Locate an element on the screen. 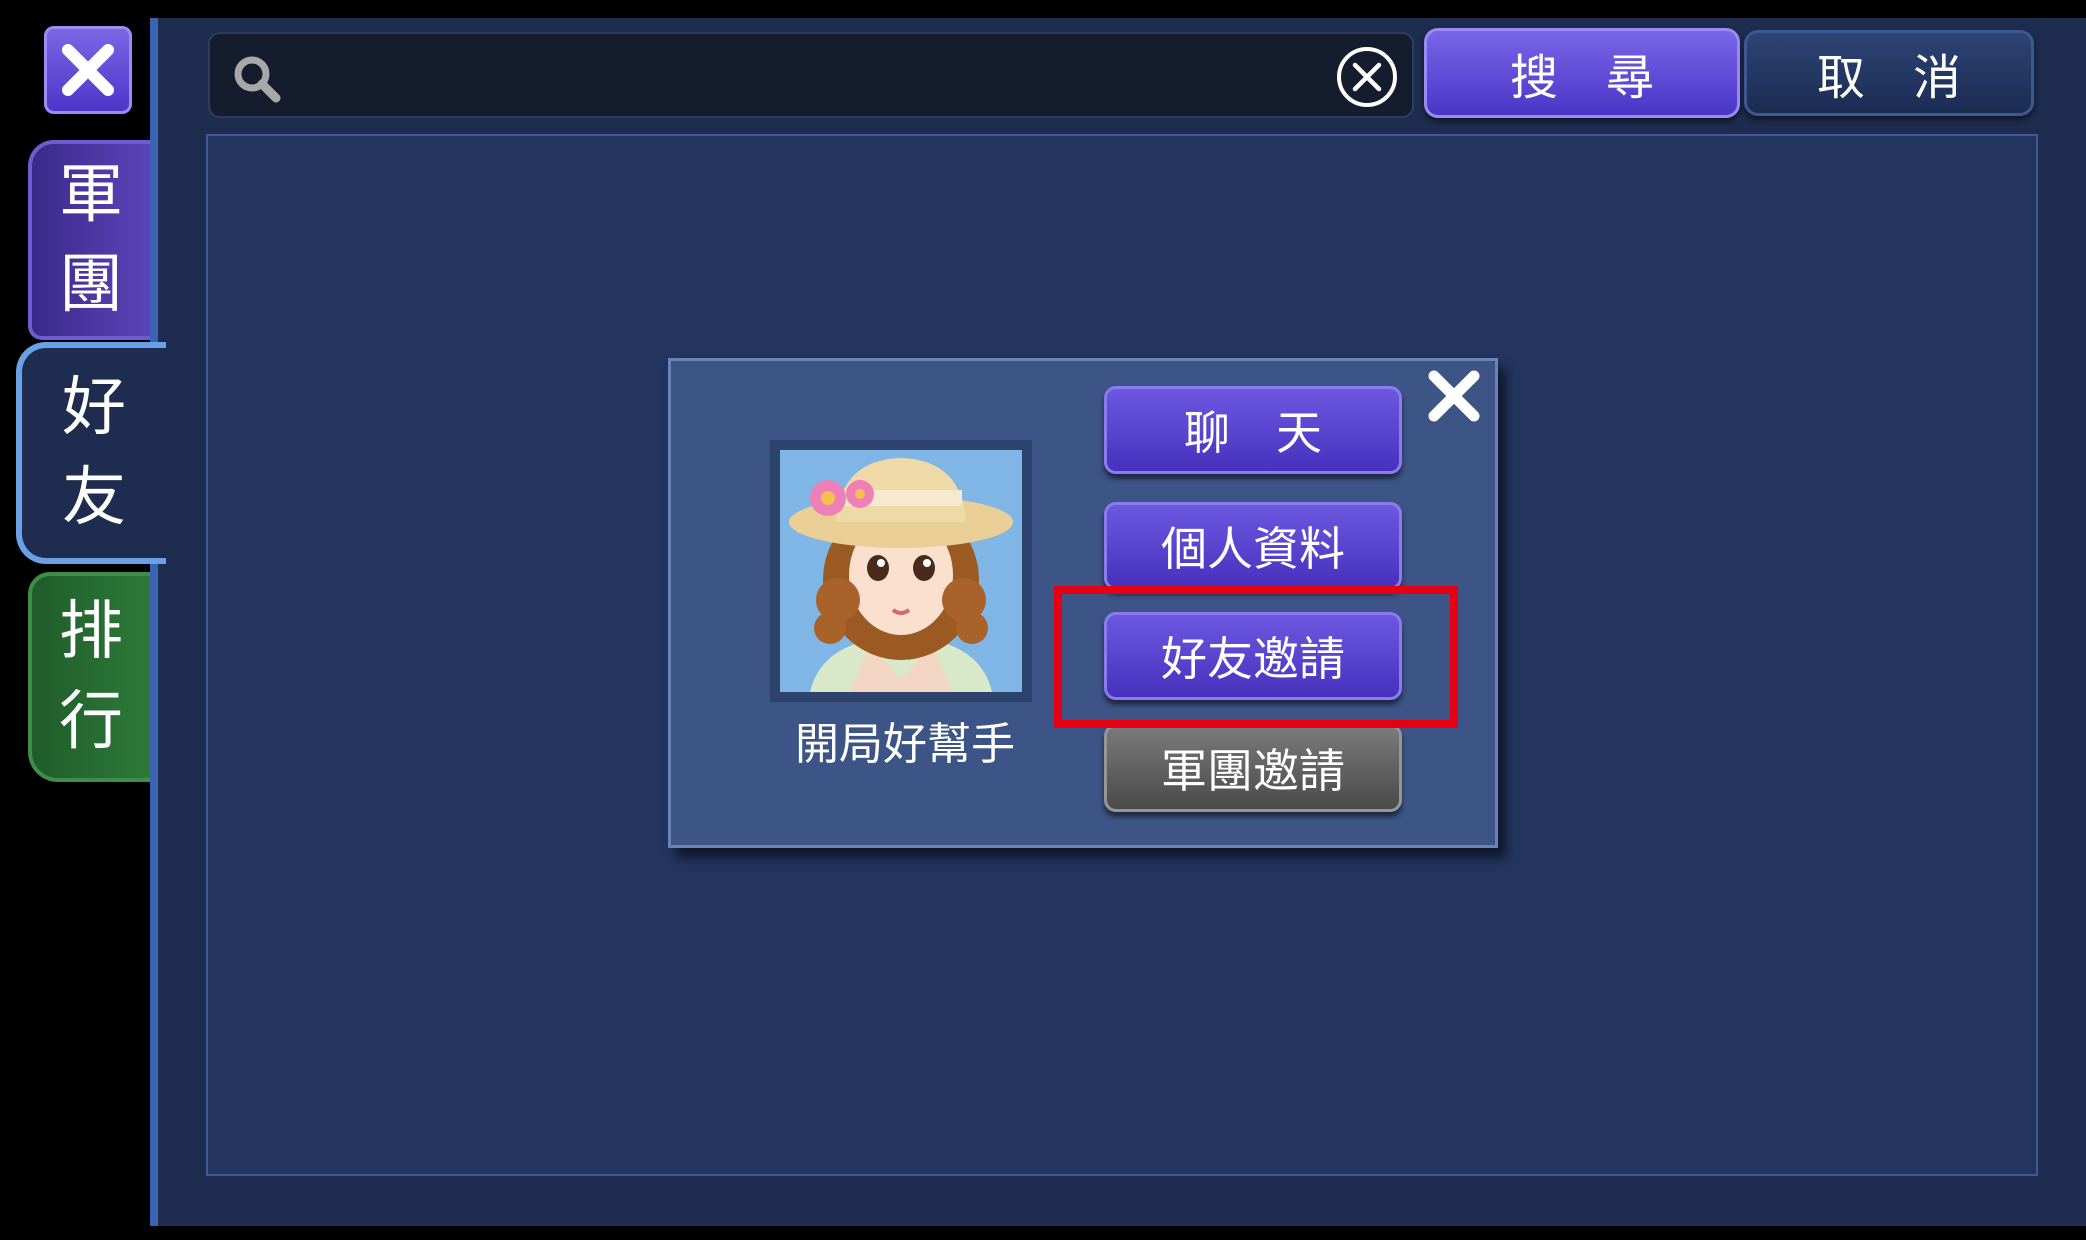  popup-close-icon is located at coordinates (1454, 396).